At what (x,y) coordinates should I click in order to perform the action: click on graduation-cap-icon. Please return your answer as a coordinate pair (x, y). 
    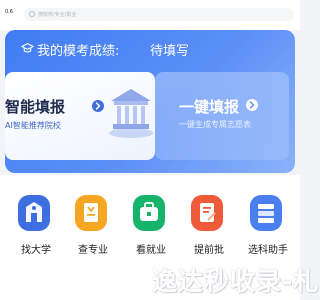
    Looking at the image, I should click on (27, 48).